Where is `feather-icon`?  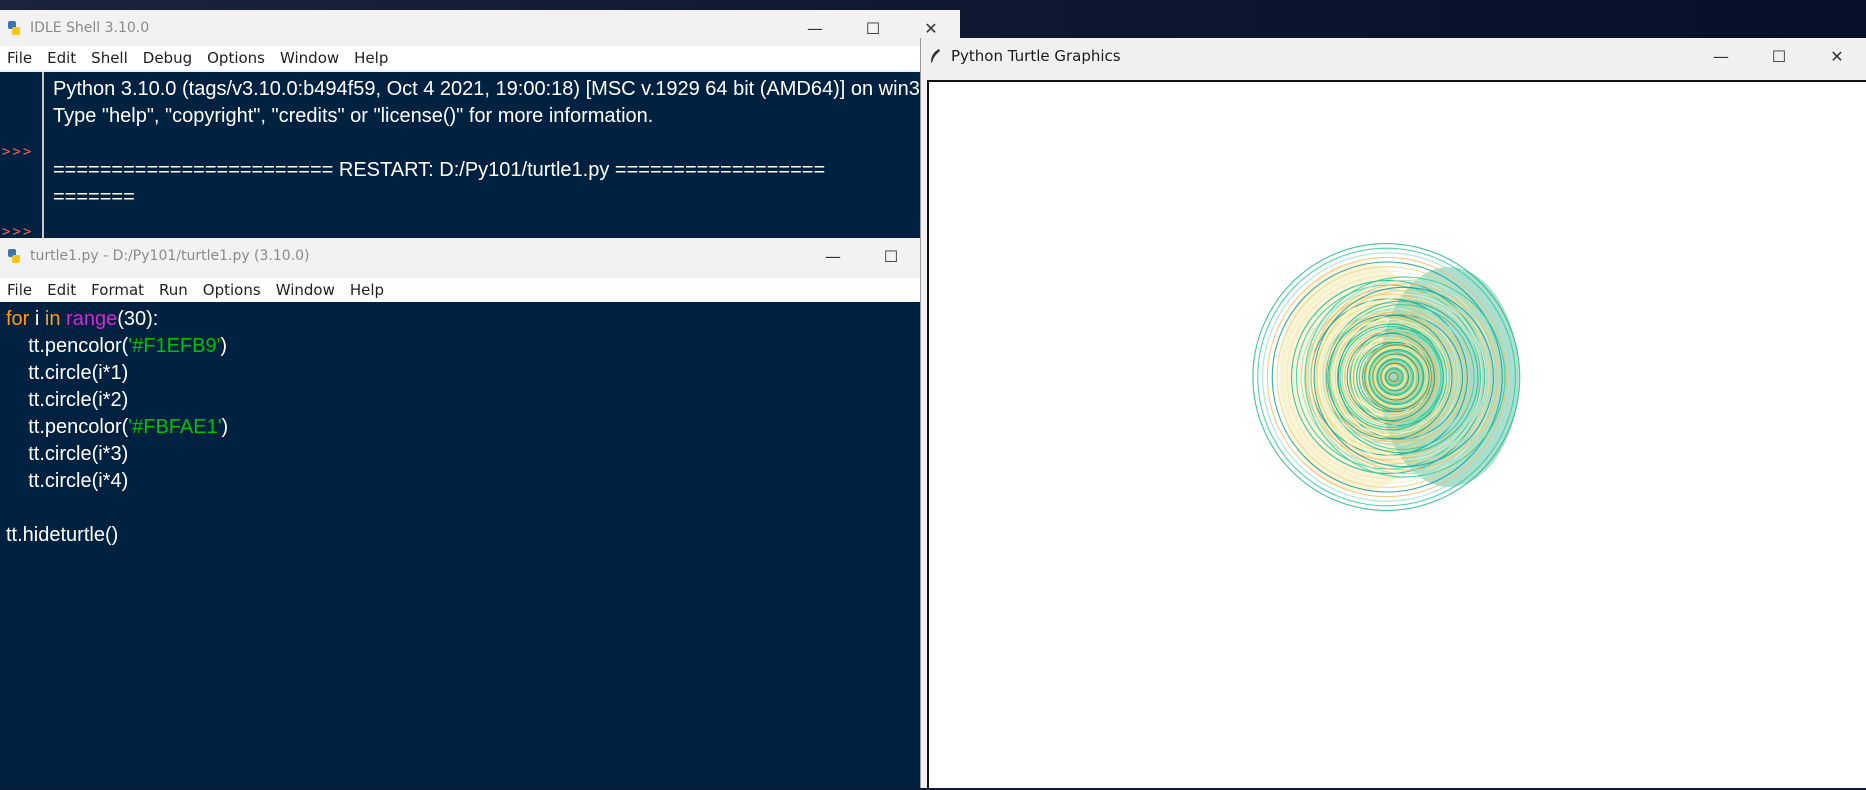 feather-icon is located at coordinates (935, 56).